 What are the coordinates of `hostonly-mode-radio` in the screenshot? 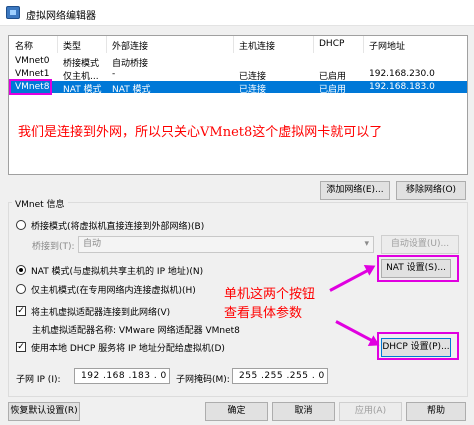 It's located at (21, 289).